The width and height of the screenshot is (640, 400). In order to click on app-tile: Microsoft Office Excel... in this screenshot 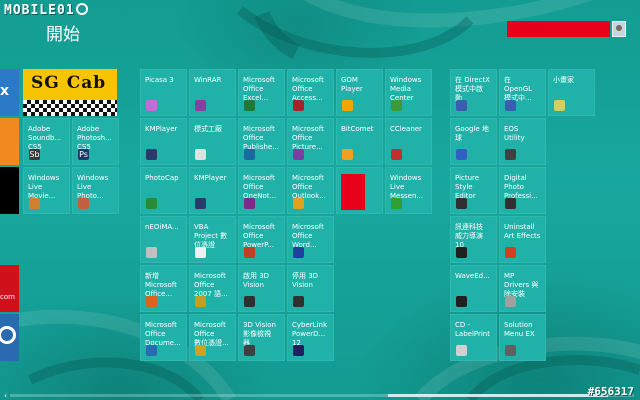, I will do `click(261, 92)`.